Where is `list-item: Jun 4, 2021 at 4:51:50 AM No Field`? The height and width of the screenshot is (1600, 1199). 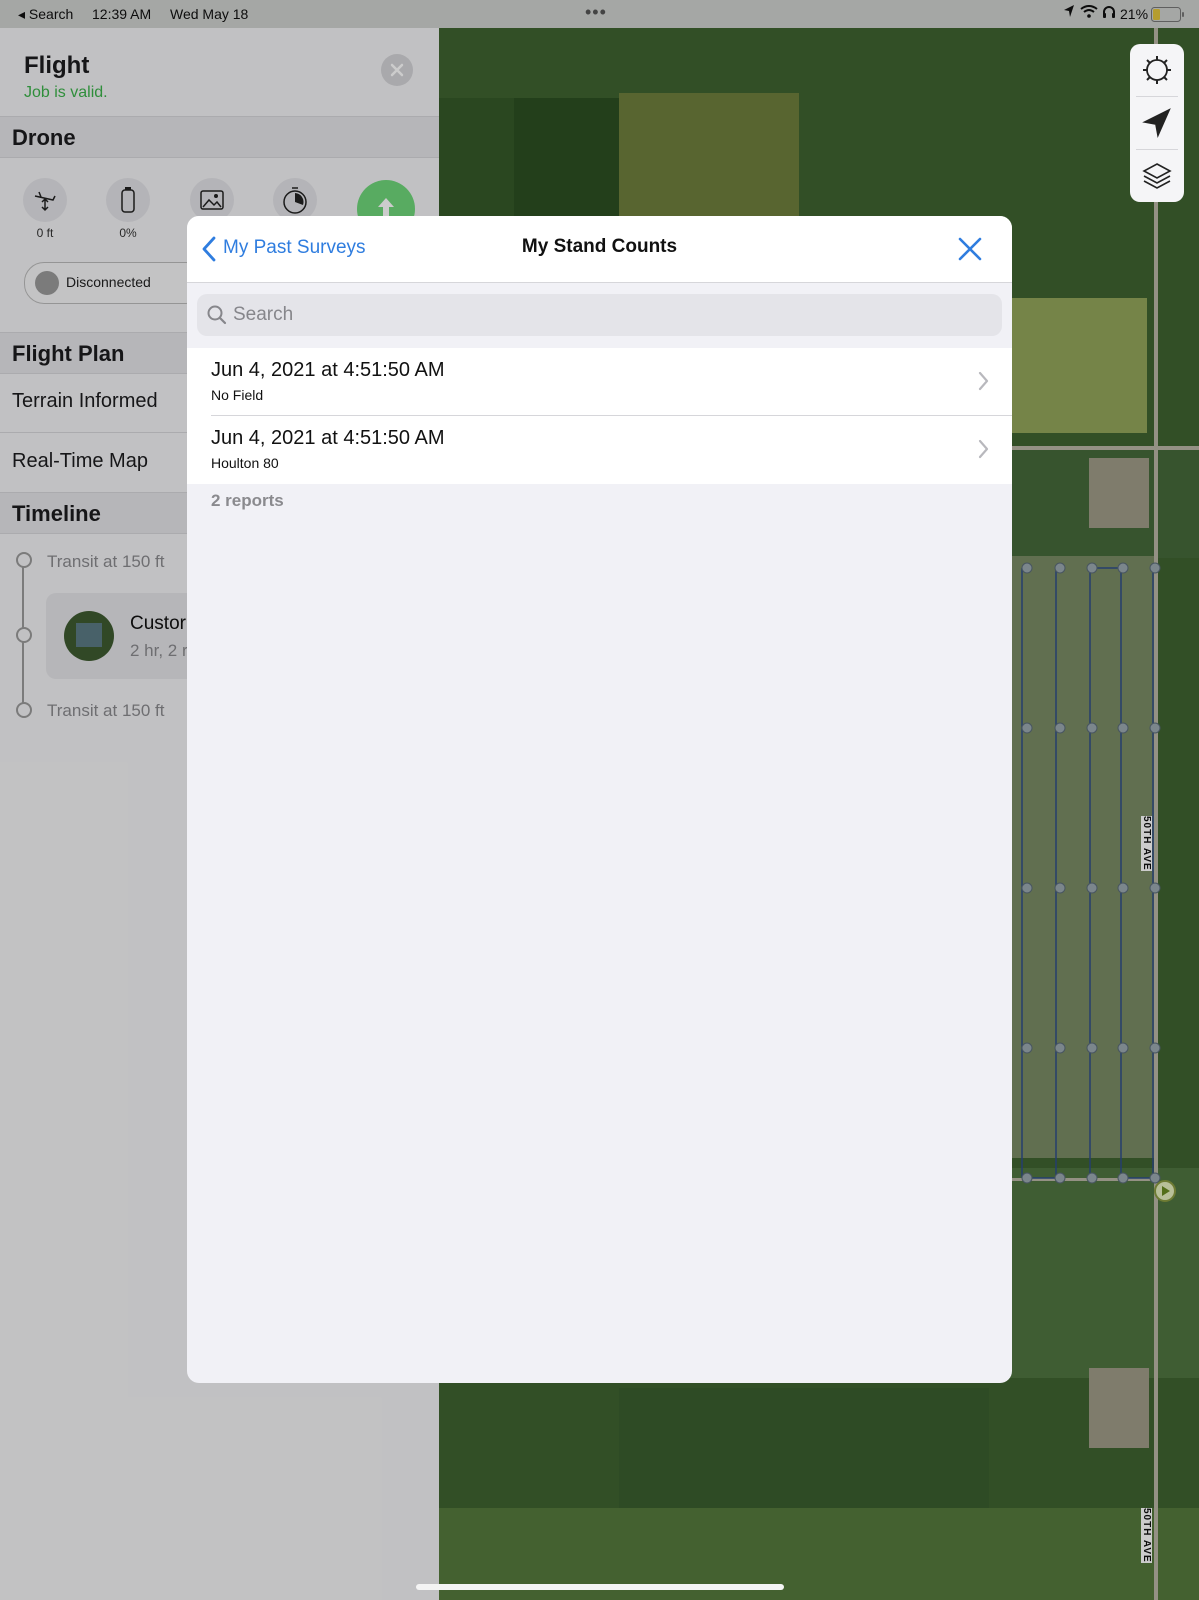 list-item: Jun 4, 2021 at 4:51:50 AM No Field is located at coordinates (599, 382).